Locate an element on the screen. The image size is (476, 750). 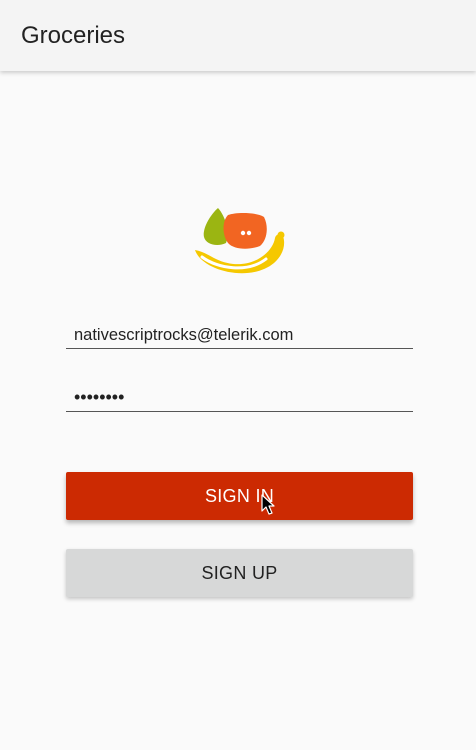
password-field: •••••••• is located at coordinates (239, 398).